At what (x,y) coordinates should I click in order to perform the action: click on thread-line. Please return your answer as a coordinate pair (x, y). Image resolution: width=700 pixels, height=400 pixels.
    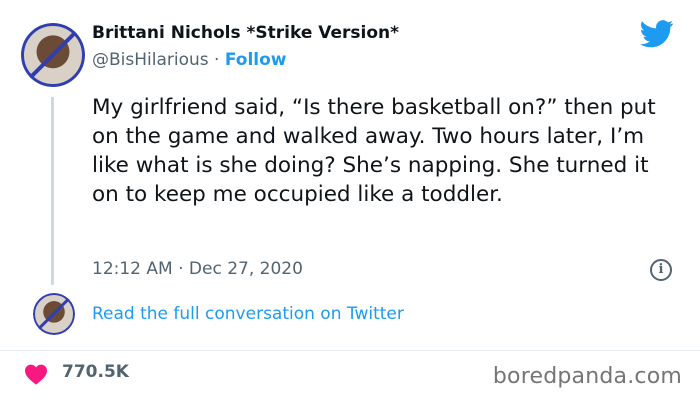
    Looking at the image, I should click on (52, 191).